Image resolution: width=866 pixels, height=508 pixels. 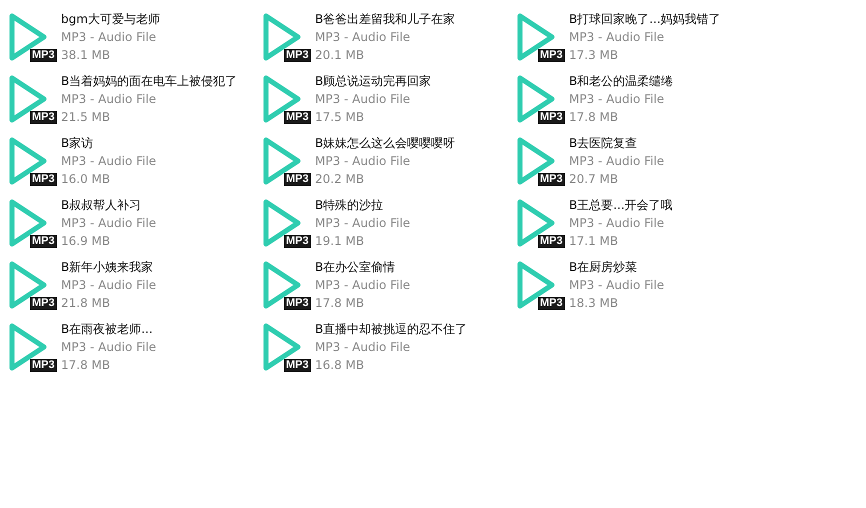 What do you see at coordinates (149, 81) in the screenshot?
I see `file-name: B当着妈妈的面在电车上被侵犯了` at bounding box center [149, 81].